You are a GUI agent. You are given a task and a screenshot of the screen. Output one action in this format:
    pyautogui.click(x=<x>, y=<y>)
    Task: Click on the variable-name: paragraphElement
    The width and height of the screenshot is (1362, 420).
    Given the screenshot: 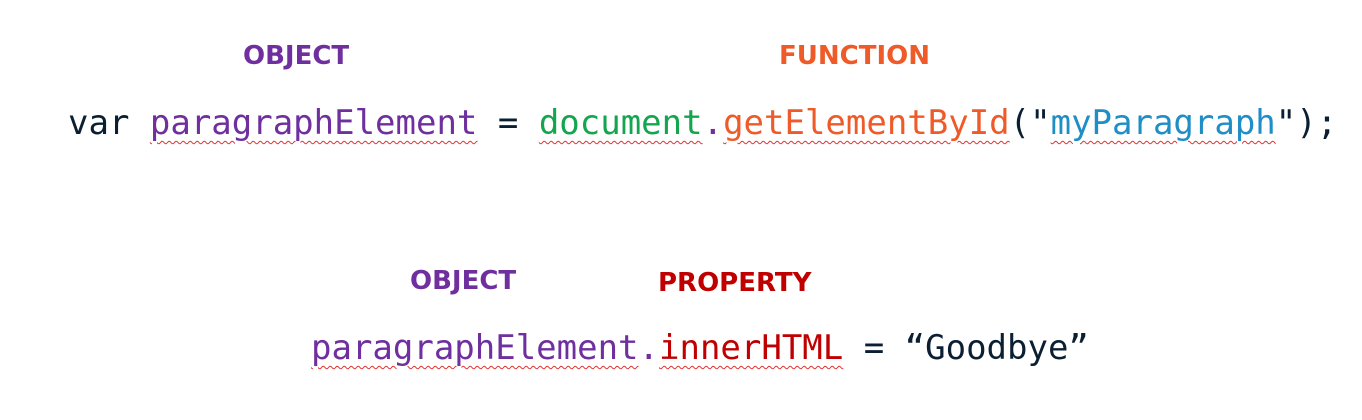 What is the action you would take?
    pyautogui.click(x=313, y=123)
    